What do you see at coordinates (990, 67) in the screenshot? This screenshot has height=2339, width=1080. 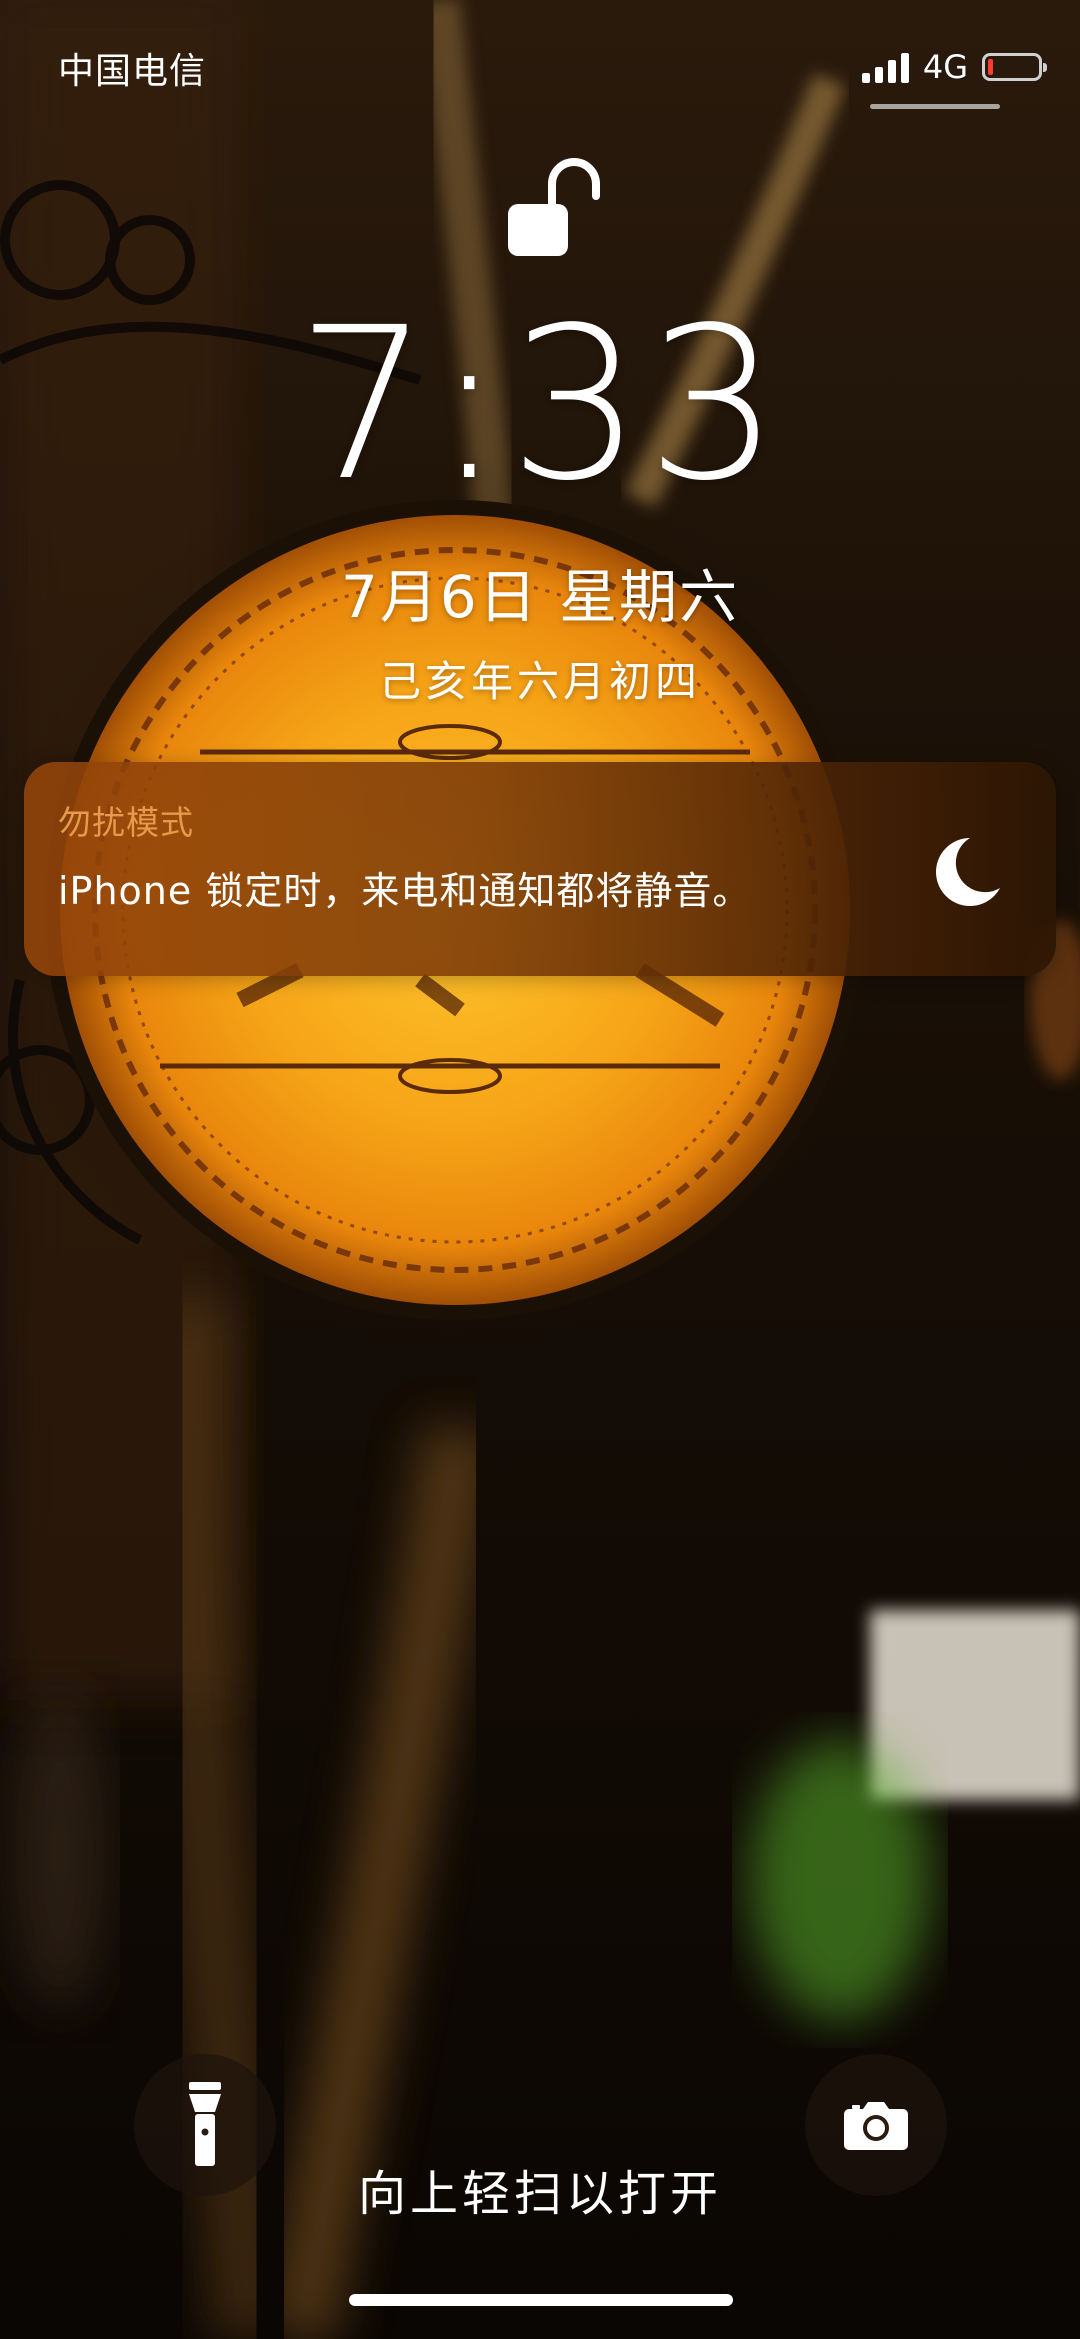 I see `battery-level-fill` at bounding box center [990, 67].